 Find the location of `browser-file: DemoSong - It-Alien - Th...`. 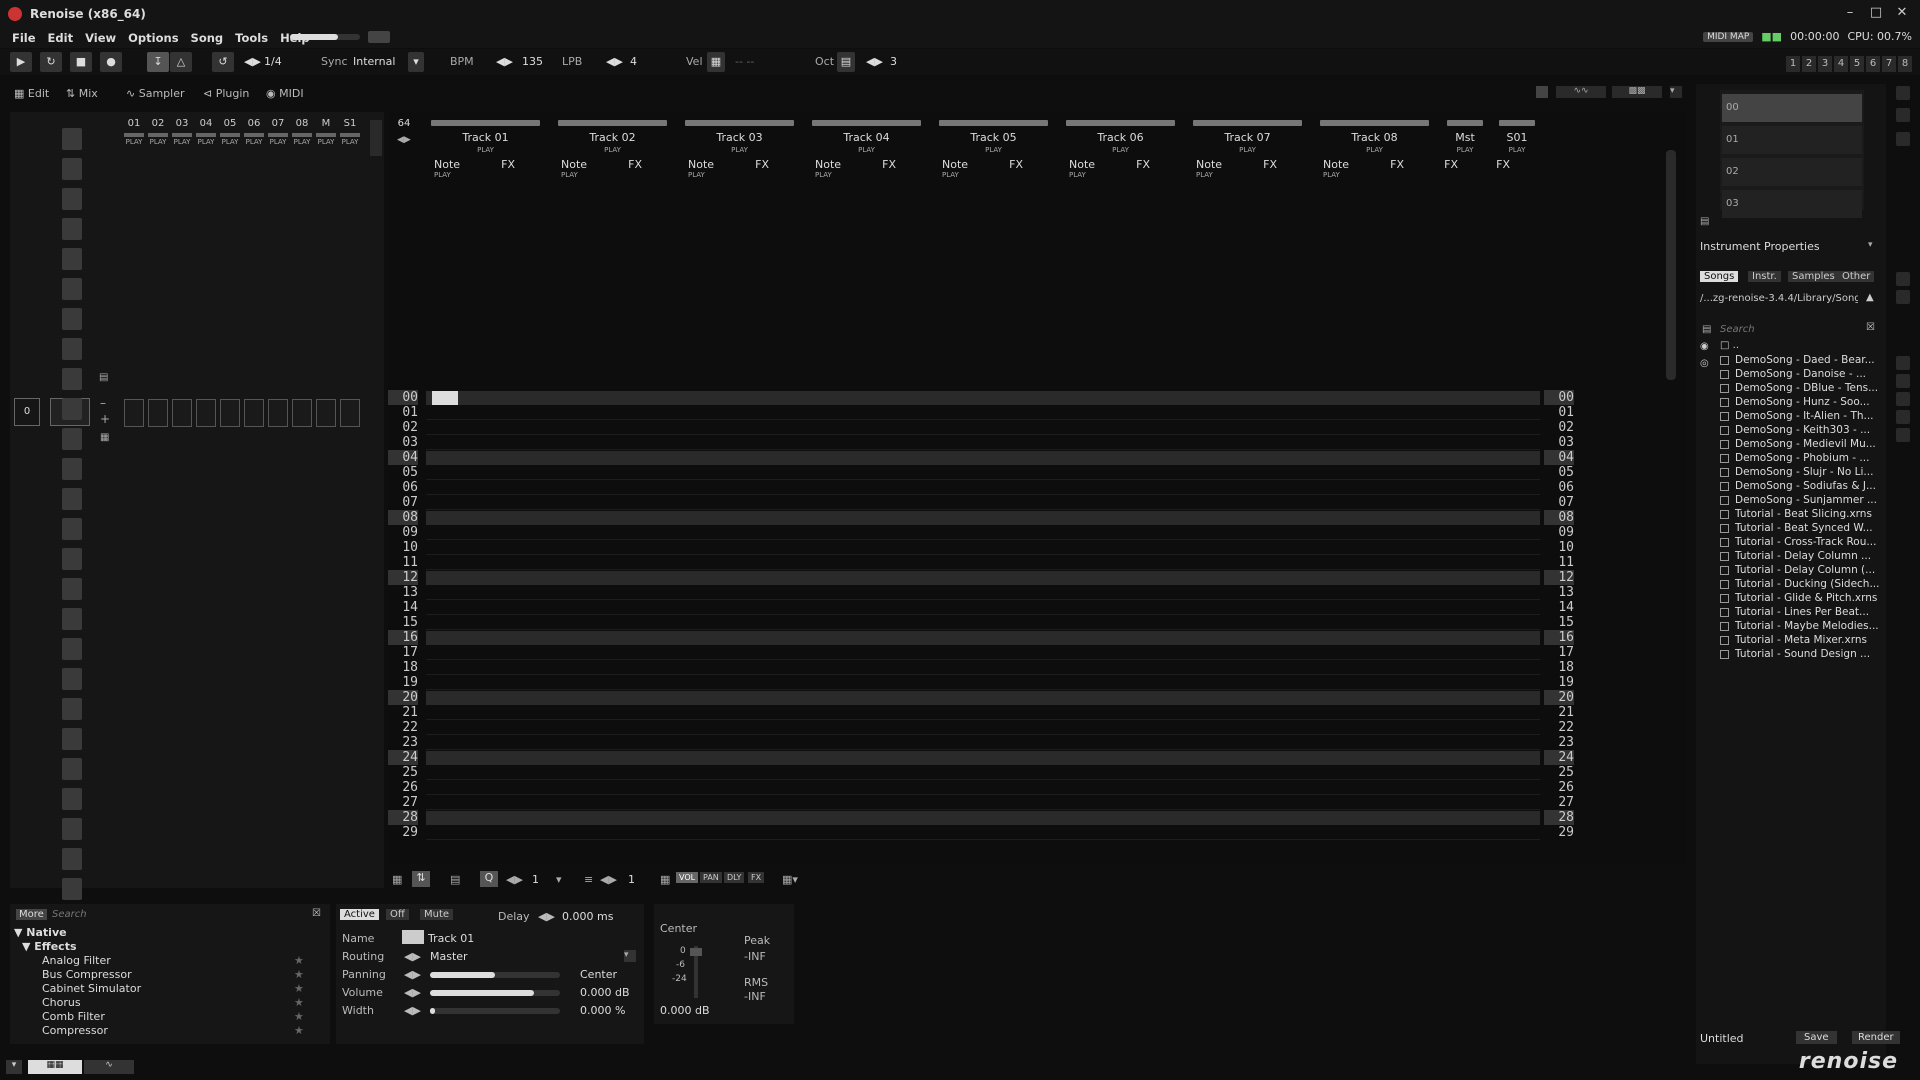

browser-file: DemoSong - It-Alien - Th... is located at coordinates (1801, 416).